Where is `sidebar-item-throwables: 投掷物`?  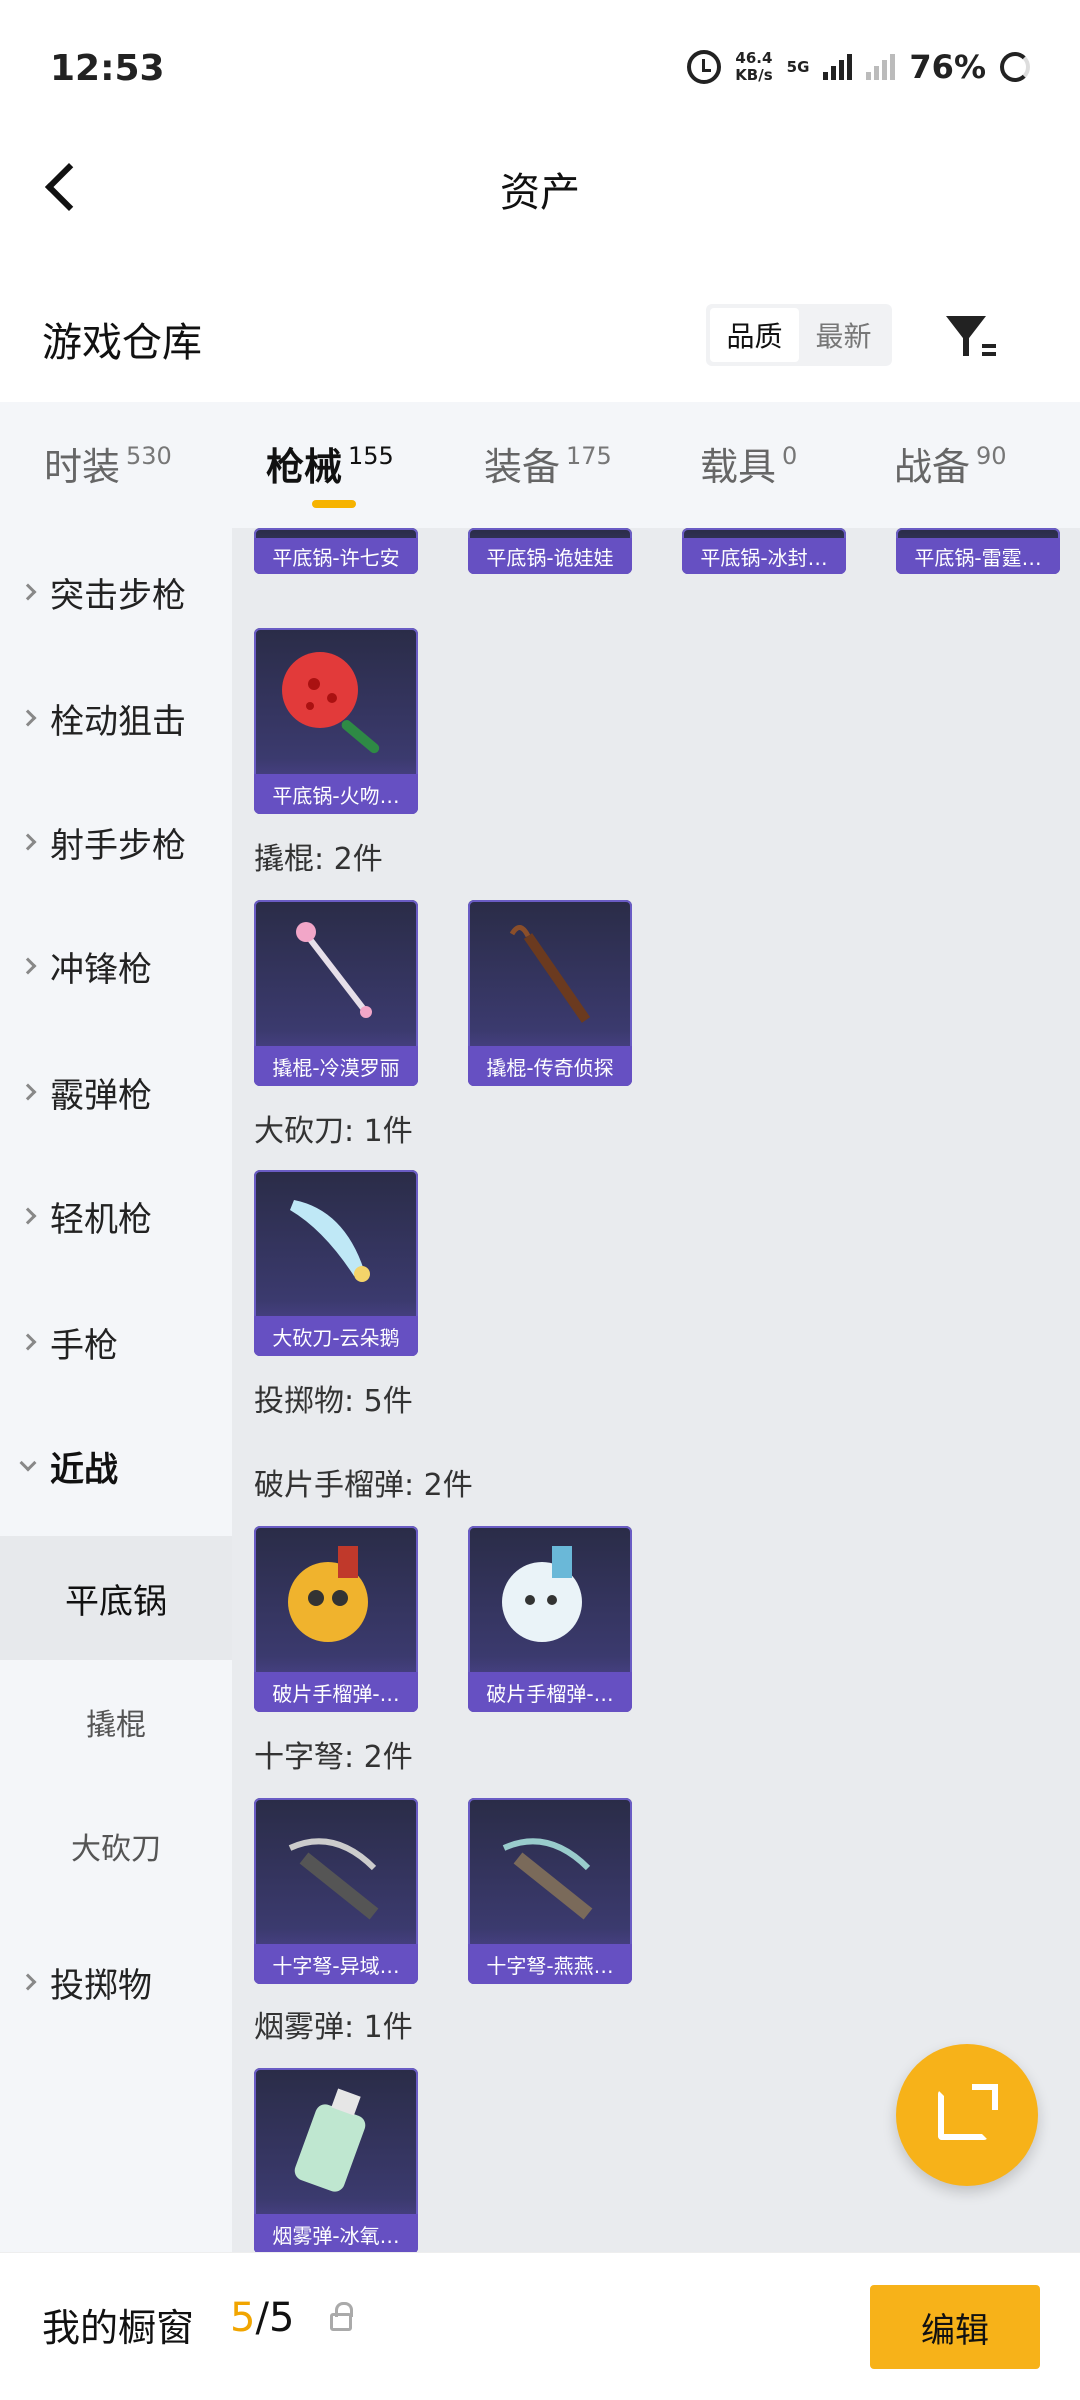
sidebar-item-throwables: 投掷物 is located at coordinates (116, 1982).